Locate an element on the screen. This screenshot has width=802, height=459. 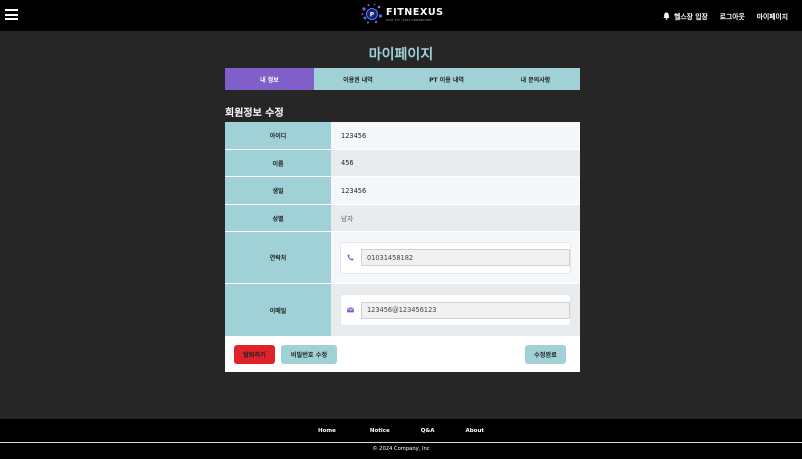
bell-icon is located at coordinates (666, 16).